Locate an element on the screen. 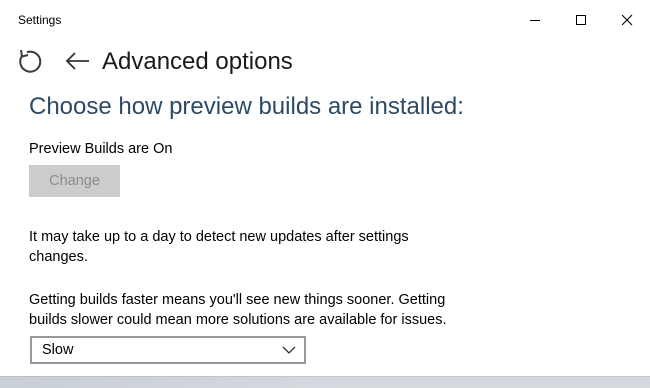  build-speed-dropdown: Slow is located at coordinates (168, 350).